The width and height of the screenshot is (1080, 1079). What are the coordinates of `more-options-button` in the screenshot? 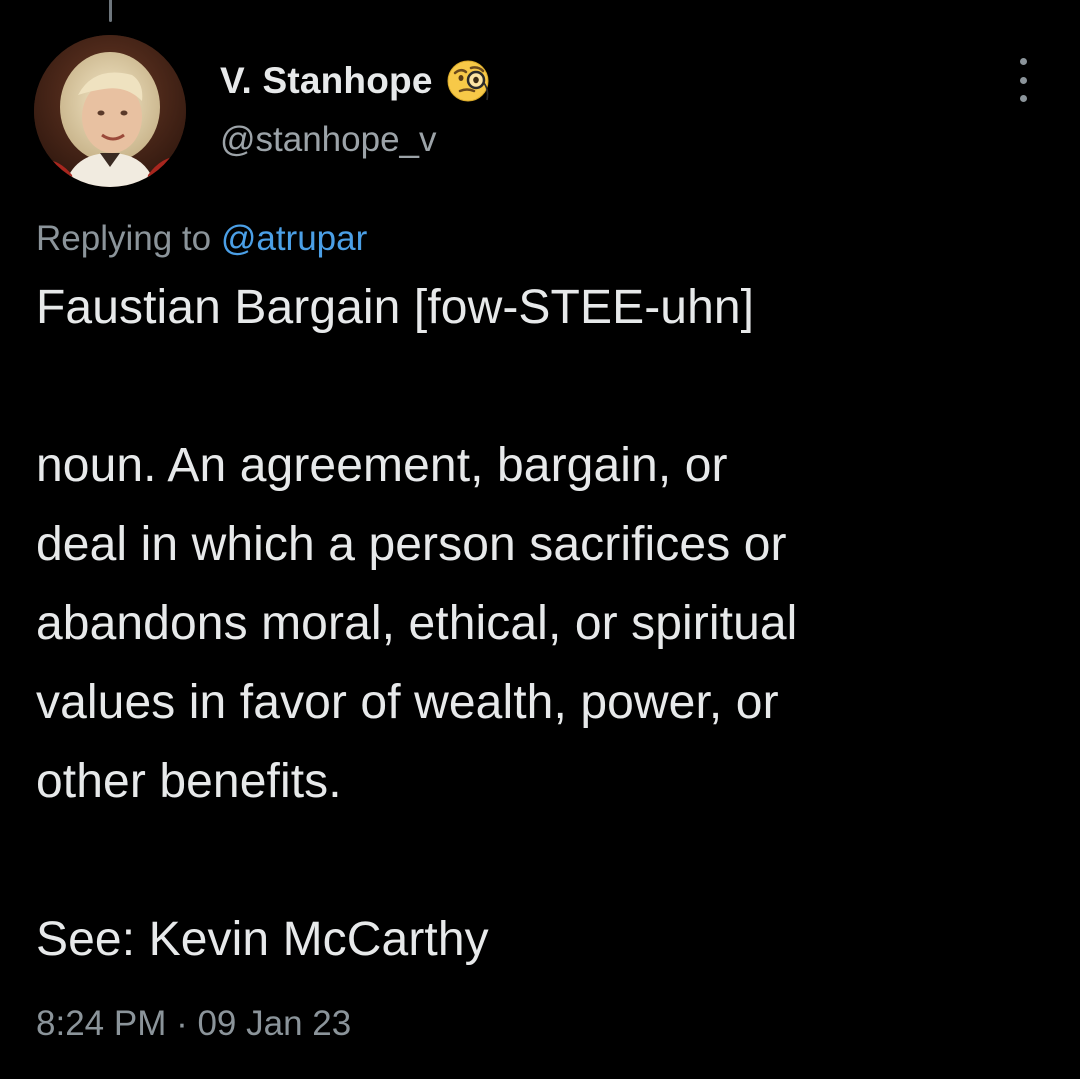 It's located at (1023, 80).